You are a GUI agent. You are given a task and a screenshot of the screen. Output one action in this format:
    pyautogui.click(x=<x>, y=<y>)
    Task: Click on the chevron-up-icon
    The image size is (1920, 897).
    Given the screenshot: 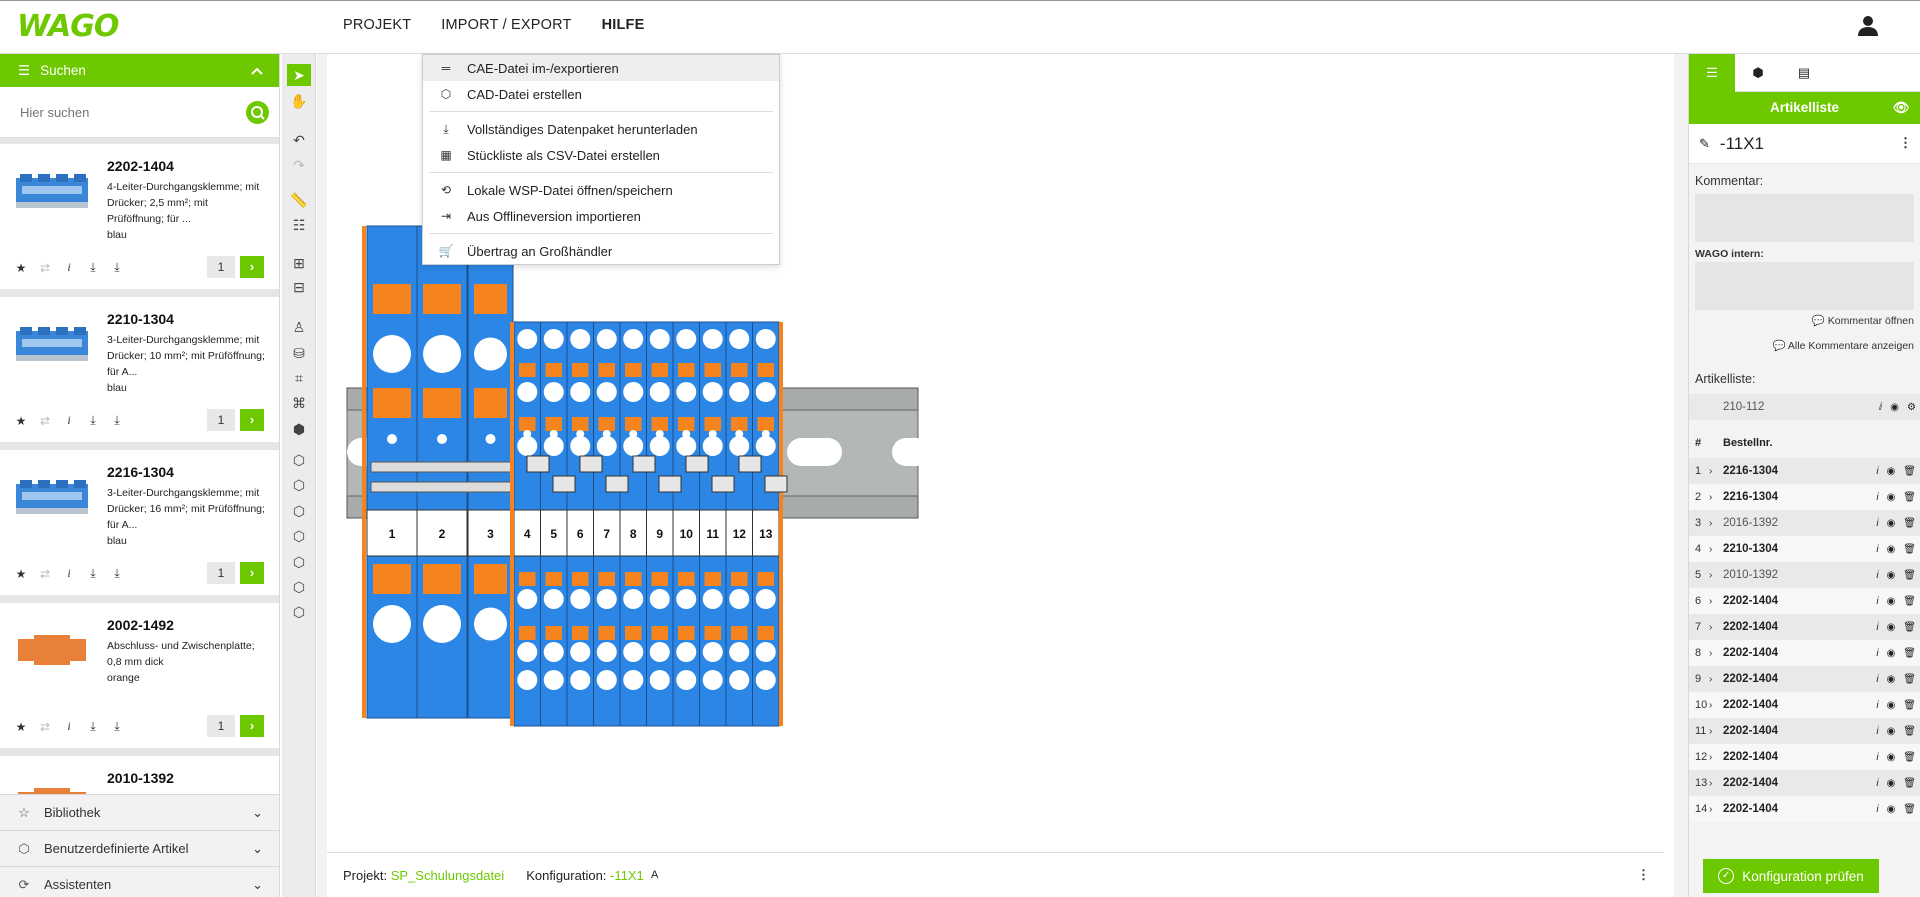 What is the action you would take?
    pyautogui.click(x=257, y=71)
    